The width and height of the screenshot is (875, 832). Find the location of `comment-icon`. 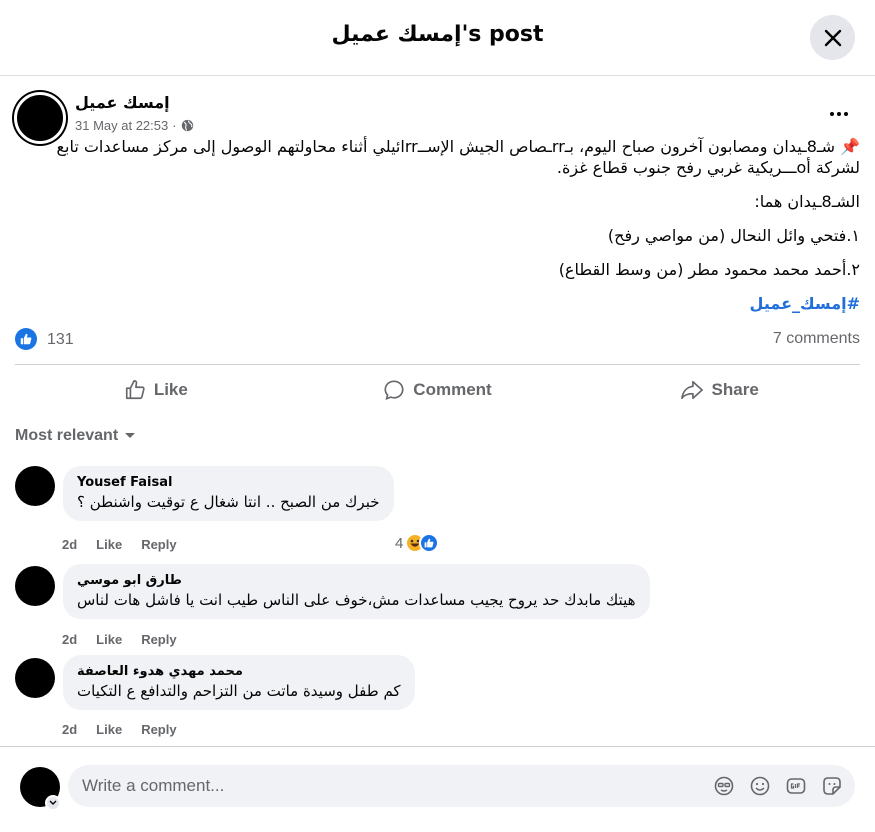

comment-icon is located at coordinates (394, 390).